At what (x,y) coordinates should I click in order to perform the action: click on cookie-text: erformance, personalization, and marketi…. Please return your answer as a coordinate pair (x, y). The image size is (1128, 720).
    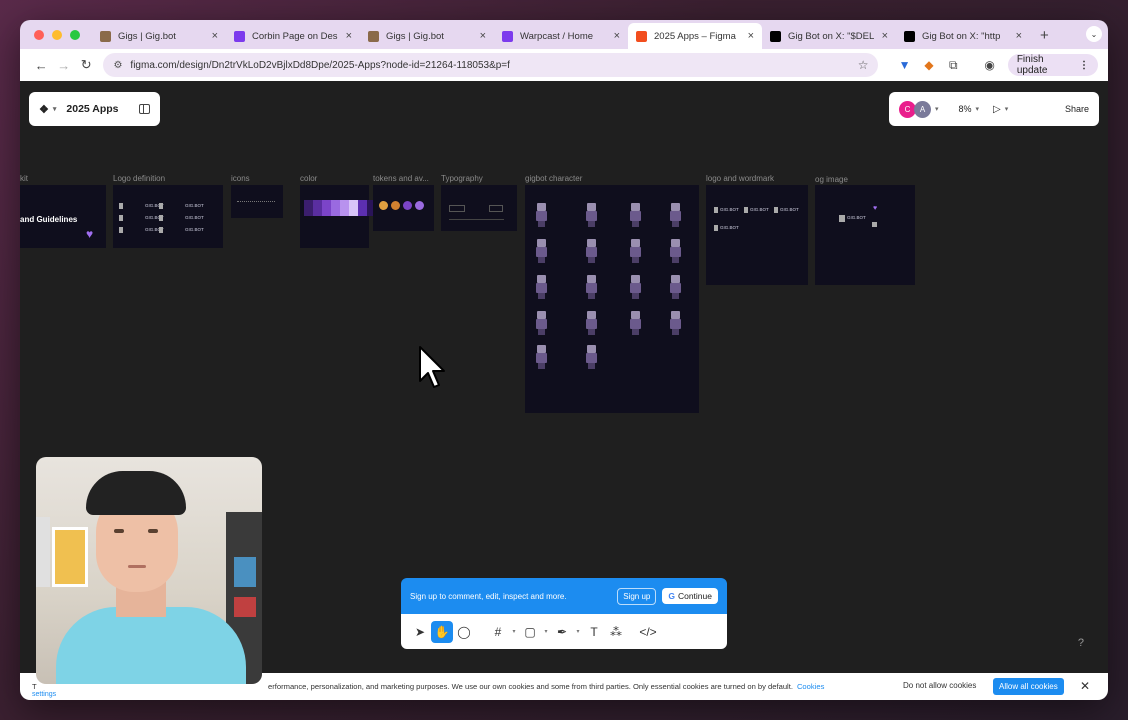
    Looking at the image, I should click on (546, 686).